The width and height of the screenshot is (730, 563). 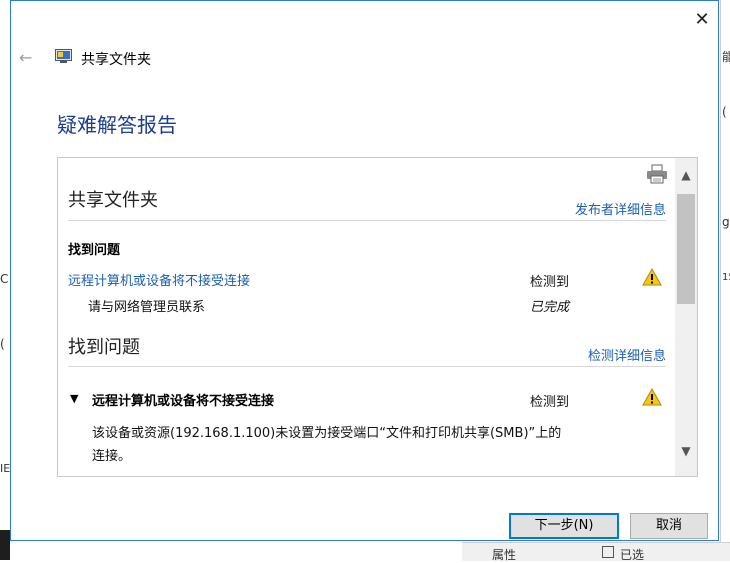 I want to click on contact-admin-text: 请与网络管理员联系, so click(x=147, y=307).